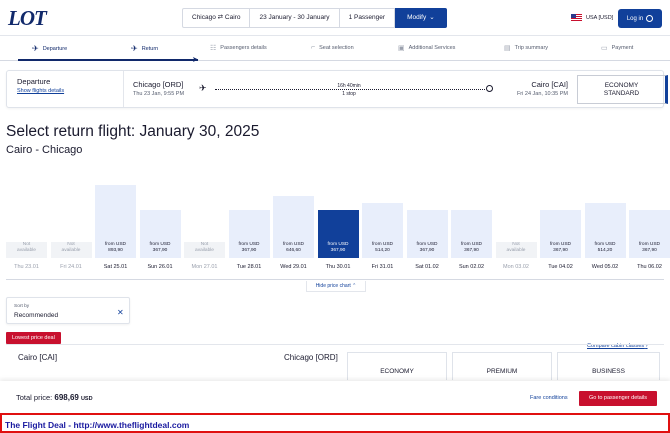 The width and height of the screenshot is (670, 433). I want to click on step-services: ▣ Additional Services, so click(427, 48).